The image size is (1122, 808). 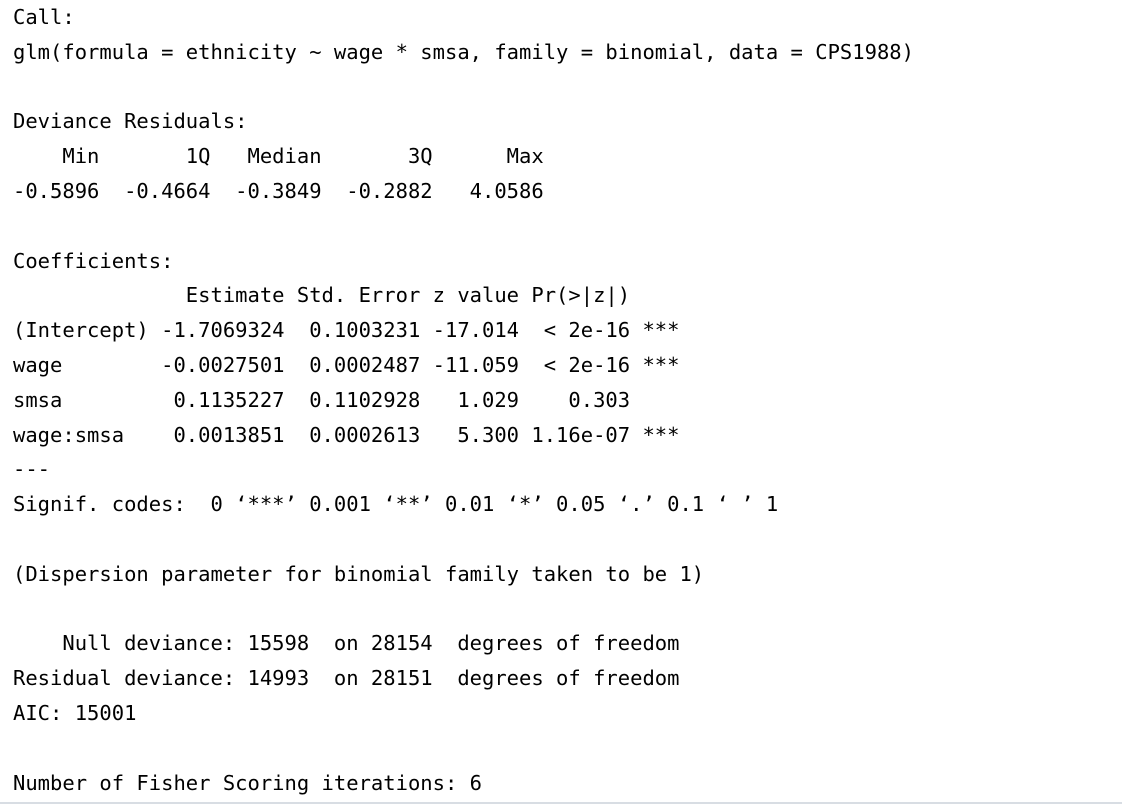 What do you see at coordinates (247, 782) in the screenshot?
I see `fisher-scoring-iterations: Number of Fisher Scoring iterations: 6` at bounding box center [247, 782].